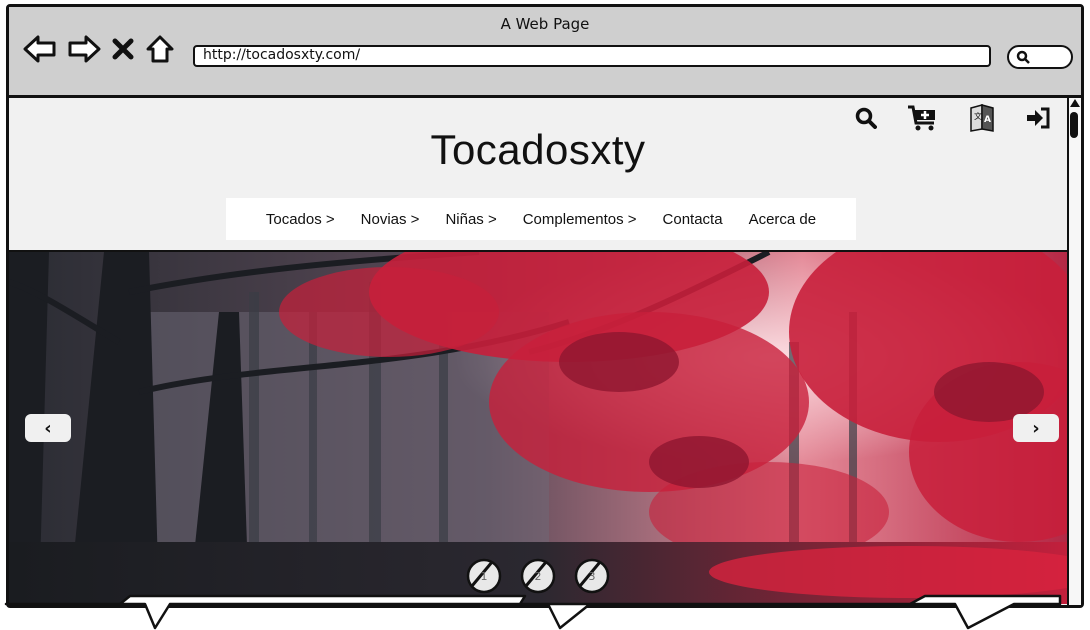 The width and height of the screenshot is (1090, 630). Describe the element at coordinates (987, 120) in the screenshot. I see `svg-text: A` at that location.